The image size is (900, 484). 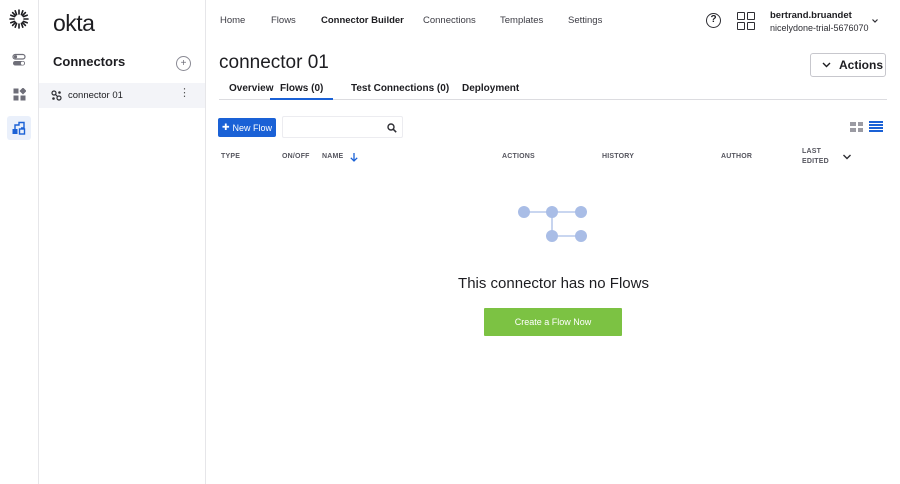 I want to click on connector-builder-icon, so click(x=19, y=128).